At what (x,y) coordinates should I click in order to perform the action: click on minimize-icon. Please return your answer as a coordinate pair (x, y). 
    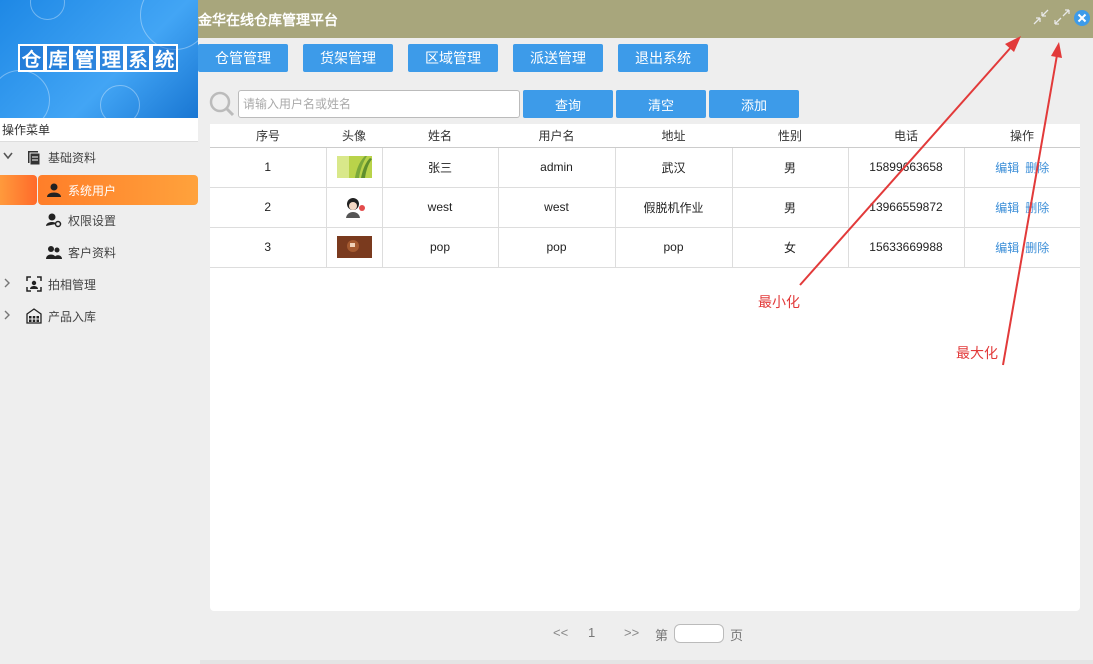
    Looking at the image, I should click on (1041, 17).